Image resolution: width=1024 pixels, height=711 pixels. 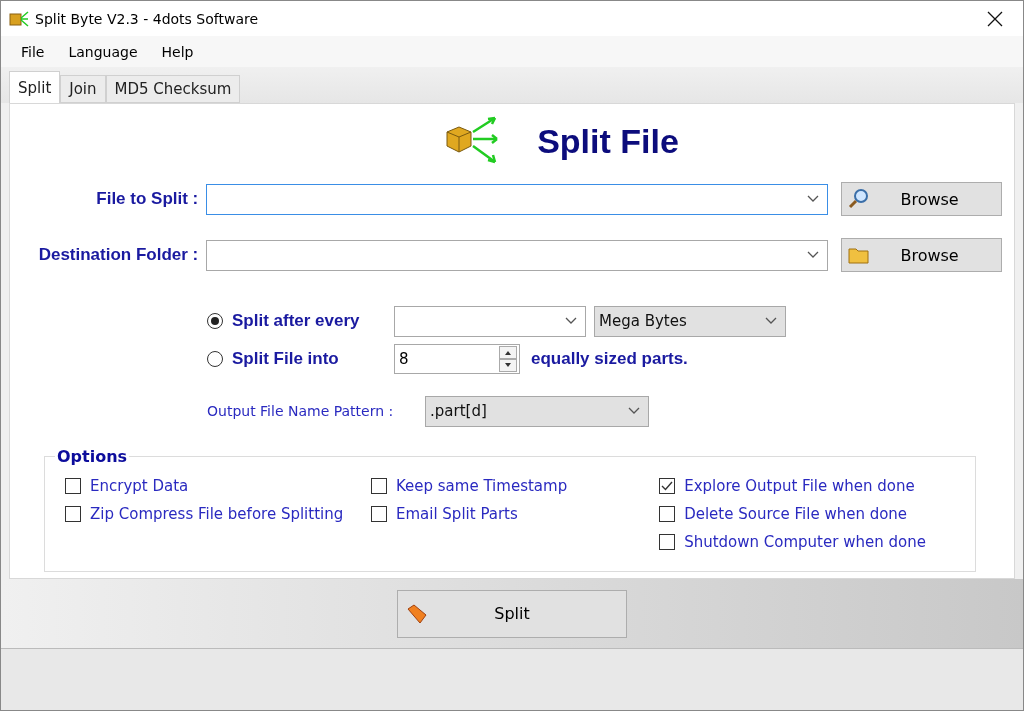 I want to click on pattern-dropdown: .part[d], so click(x=537, y=411).